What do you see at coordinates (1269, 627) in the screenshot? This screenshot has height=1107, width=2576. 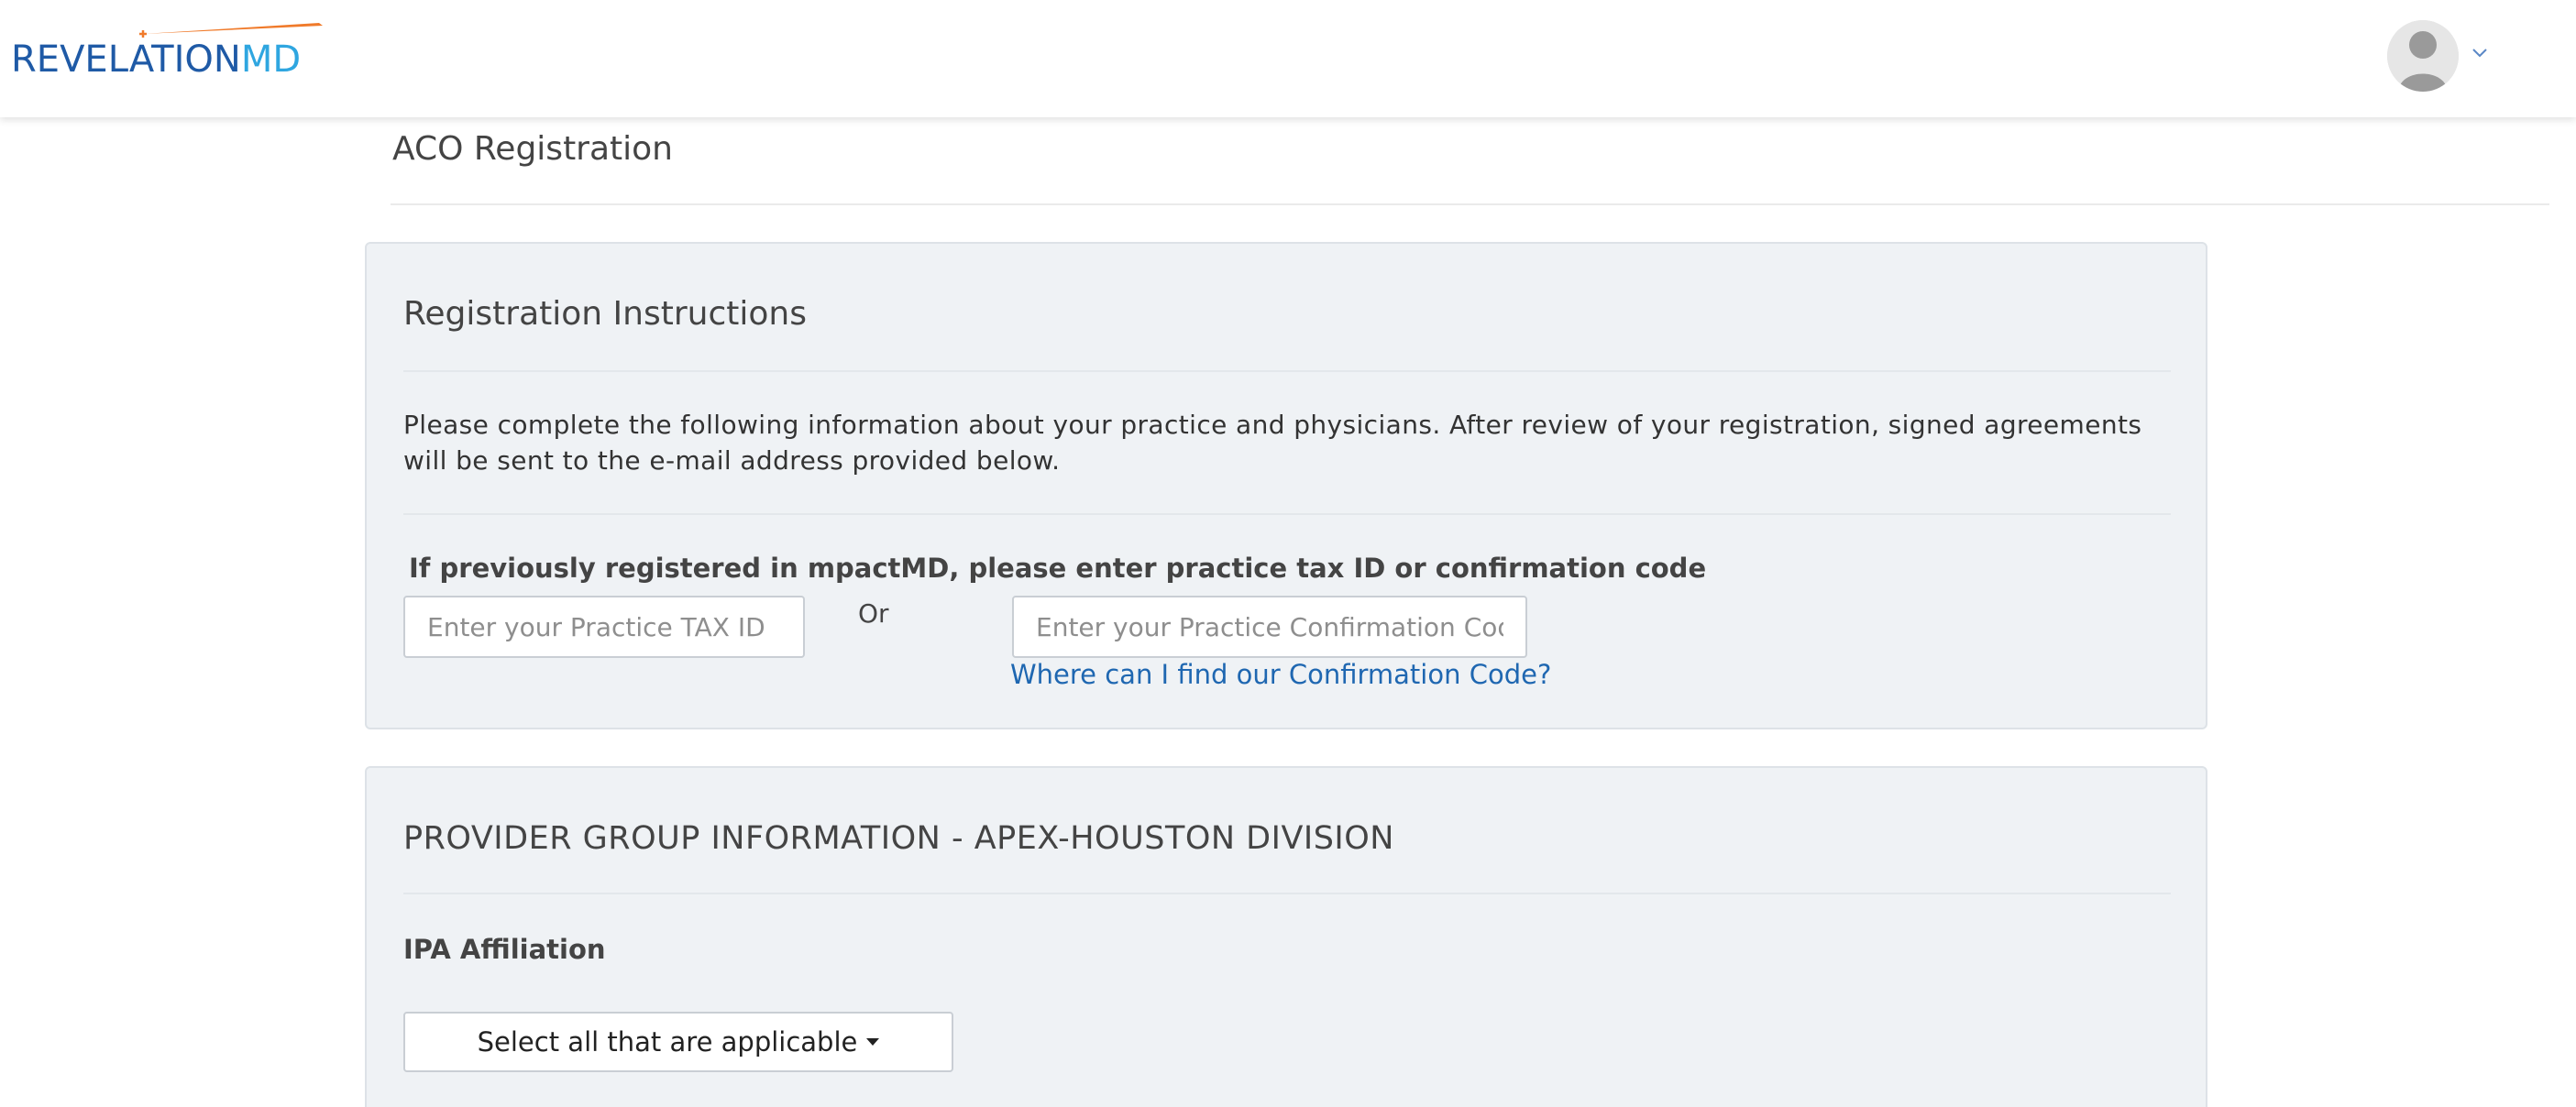 I see `practice-confirmation-code-input` at bounding box center [1269, 627].